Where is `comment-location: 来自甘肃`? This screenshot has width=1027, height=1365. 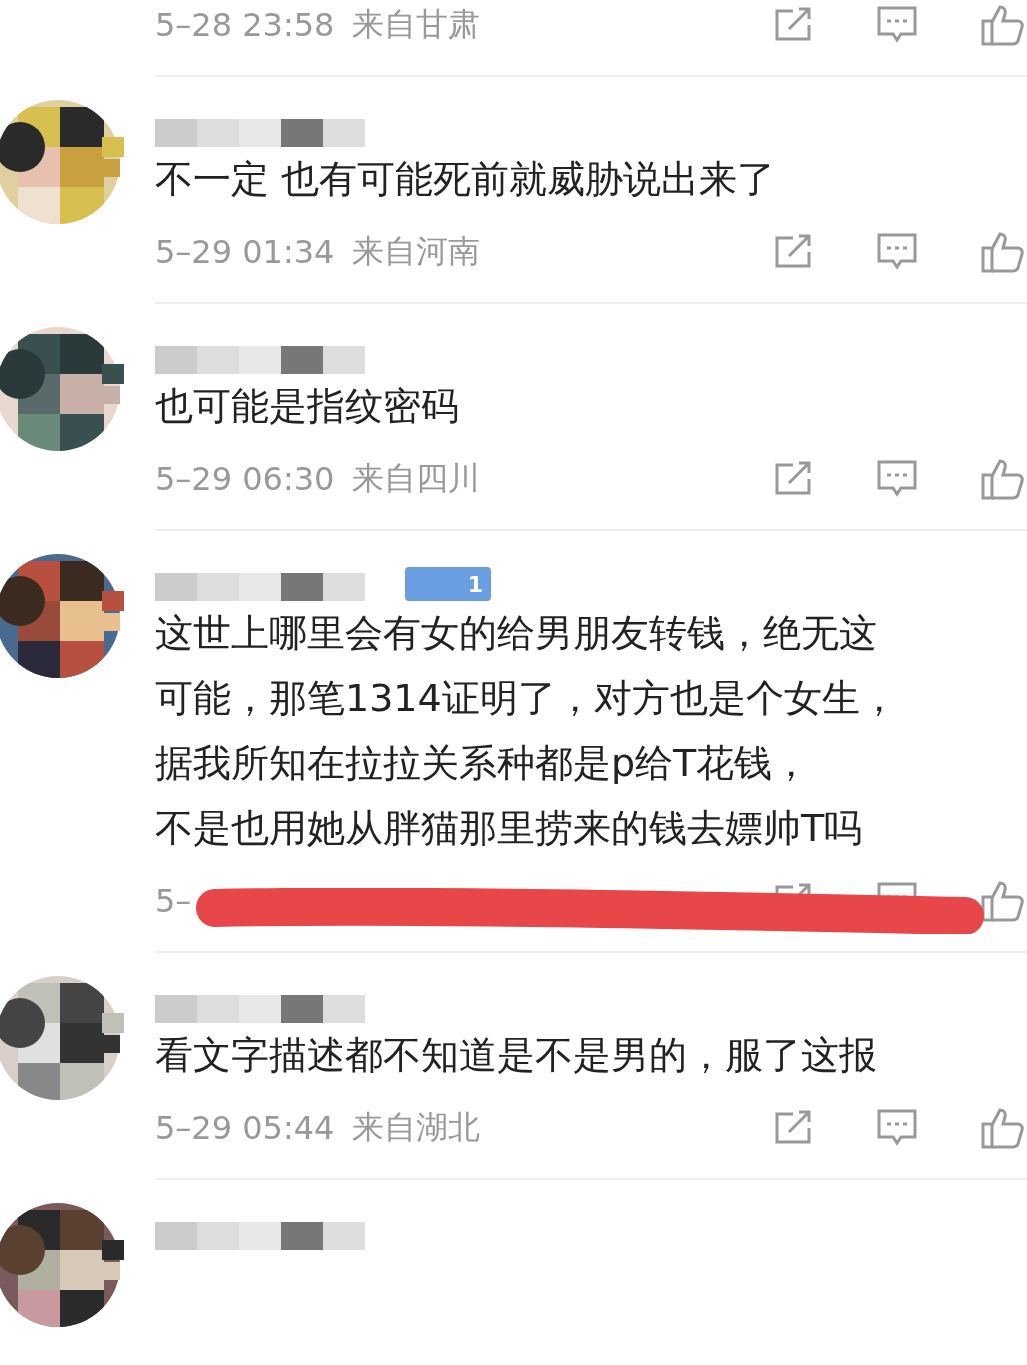 comment-location: 来自甘肃 is located at coordinates (416, 24).